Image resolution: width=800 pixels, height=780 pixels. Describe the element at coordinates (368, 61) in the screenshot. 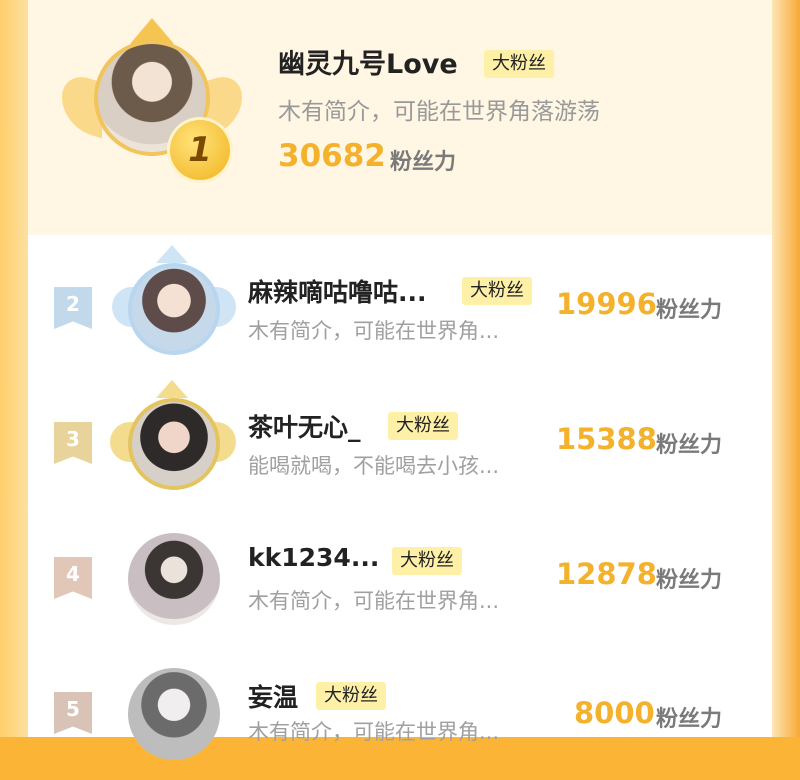

I see `top-fan-name: 幽灵九号Love` at that location.